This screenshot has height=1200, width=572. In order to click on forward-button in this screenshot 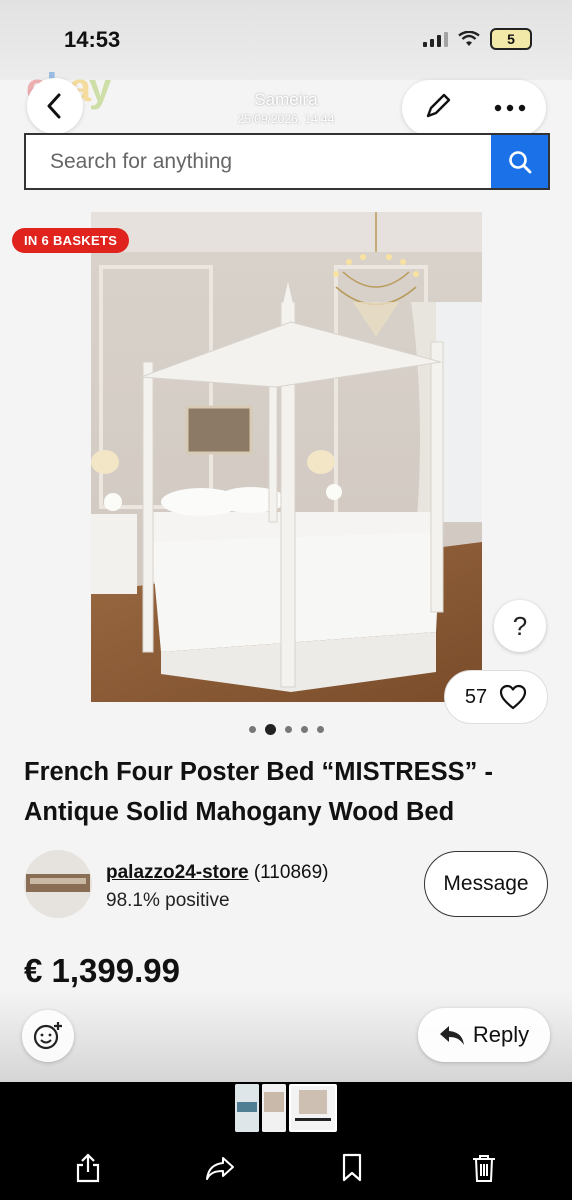, I will do `click(220, 1168)`.